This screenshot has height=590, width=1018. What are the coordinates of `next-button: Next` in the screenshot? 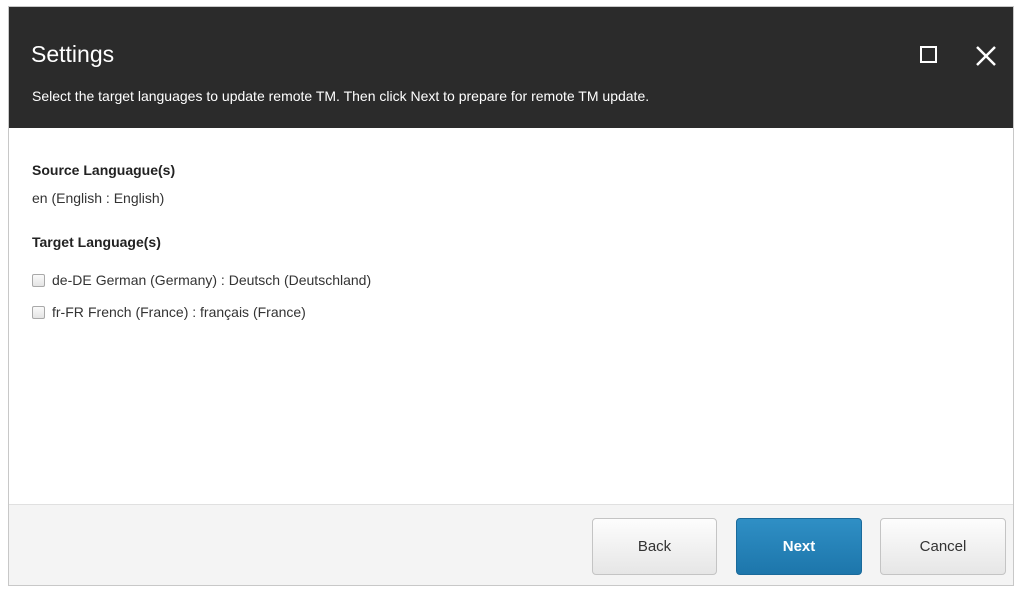 It's located at (799, 546).